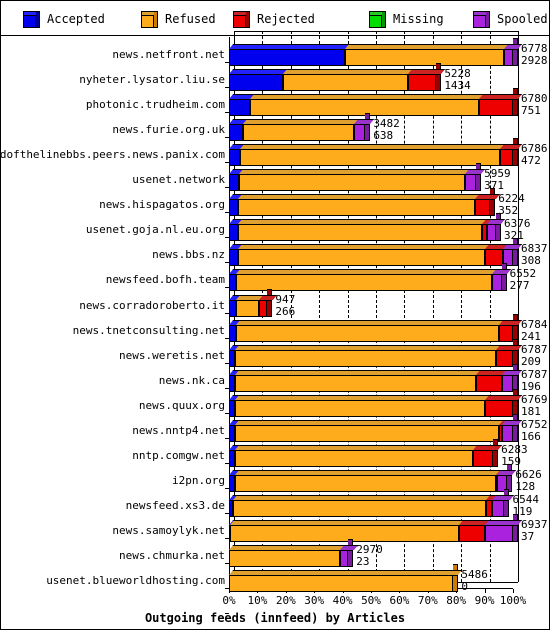 This screenshot has width=550, height=630. Describe the element at coordinates (519, 286) in the screenshot. I see `value-label-secondary: 277` at that location.